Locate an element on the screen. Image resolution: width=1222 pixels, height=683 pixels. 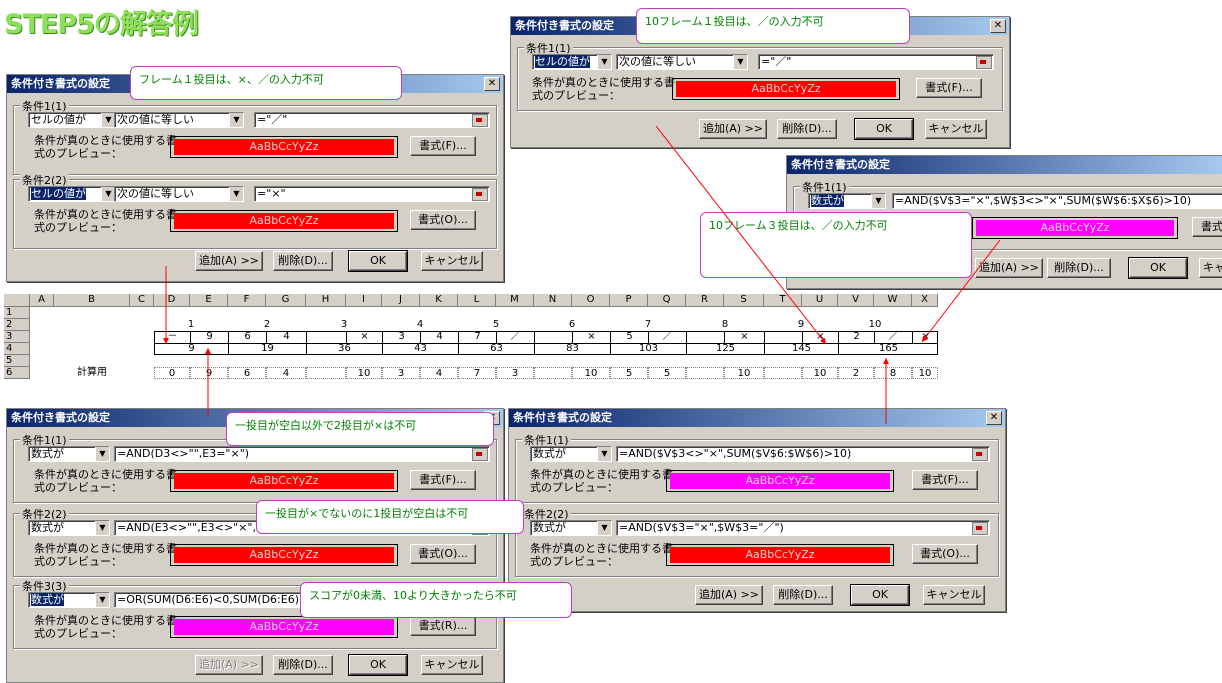
formula-text: =OR(SUM(D6:E6)<0,SUM(D6:E6)>10) is located at coordinates (222, 599).